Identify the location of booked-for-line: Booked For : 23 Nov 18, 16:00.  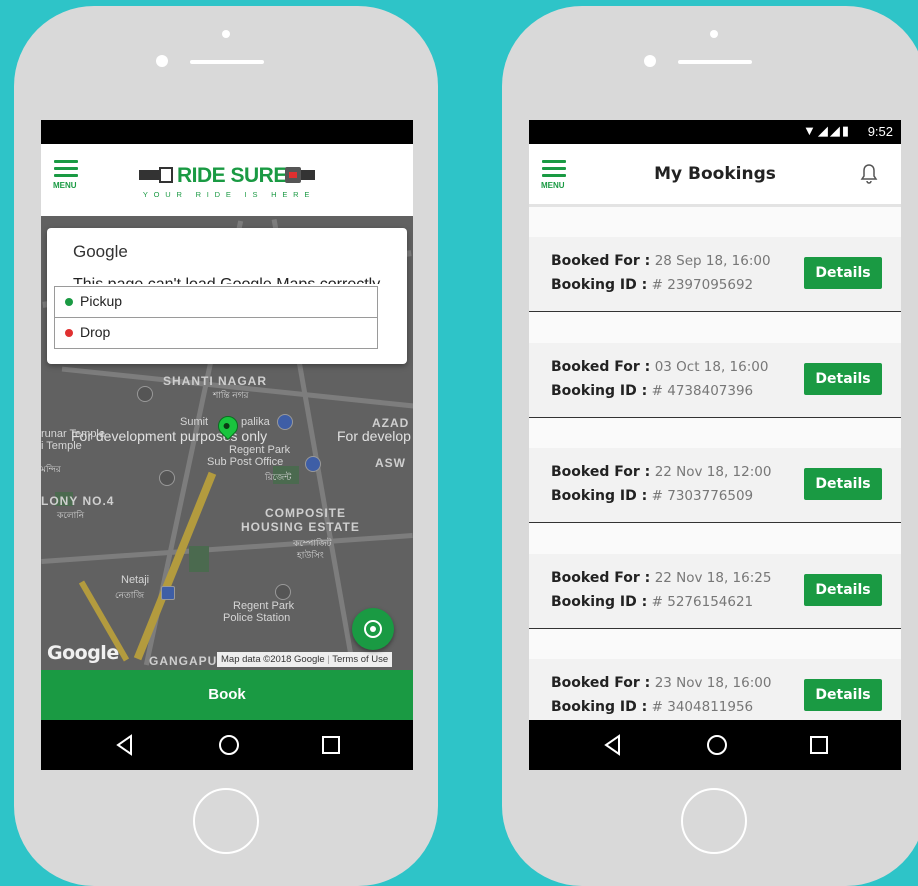
(661, 683).